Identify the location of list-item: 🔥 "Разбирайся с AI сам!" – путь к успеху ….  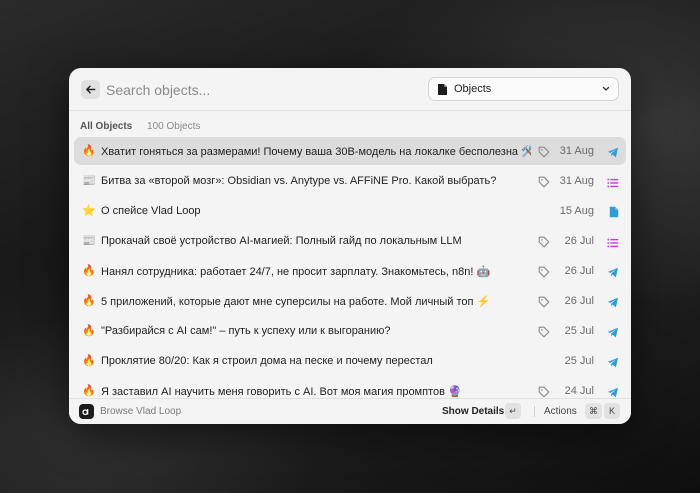
(350, 331).